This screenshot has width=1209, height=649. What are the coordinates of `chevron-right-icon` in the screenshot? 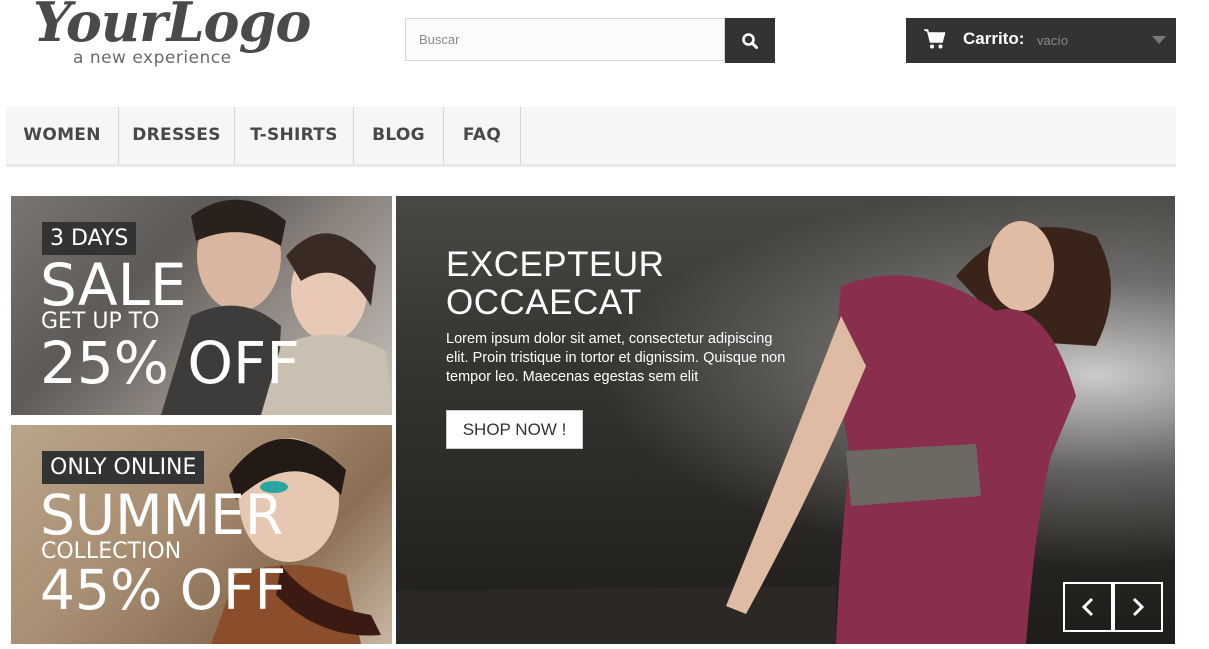 It's located at (1138, 607).